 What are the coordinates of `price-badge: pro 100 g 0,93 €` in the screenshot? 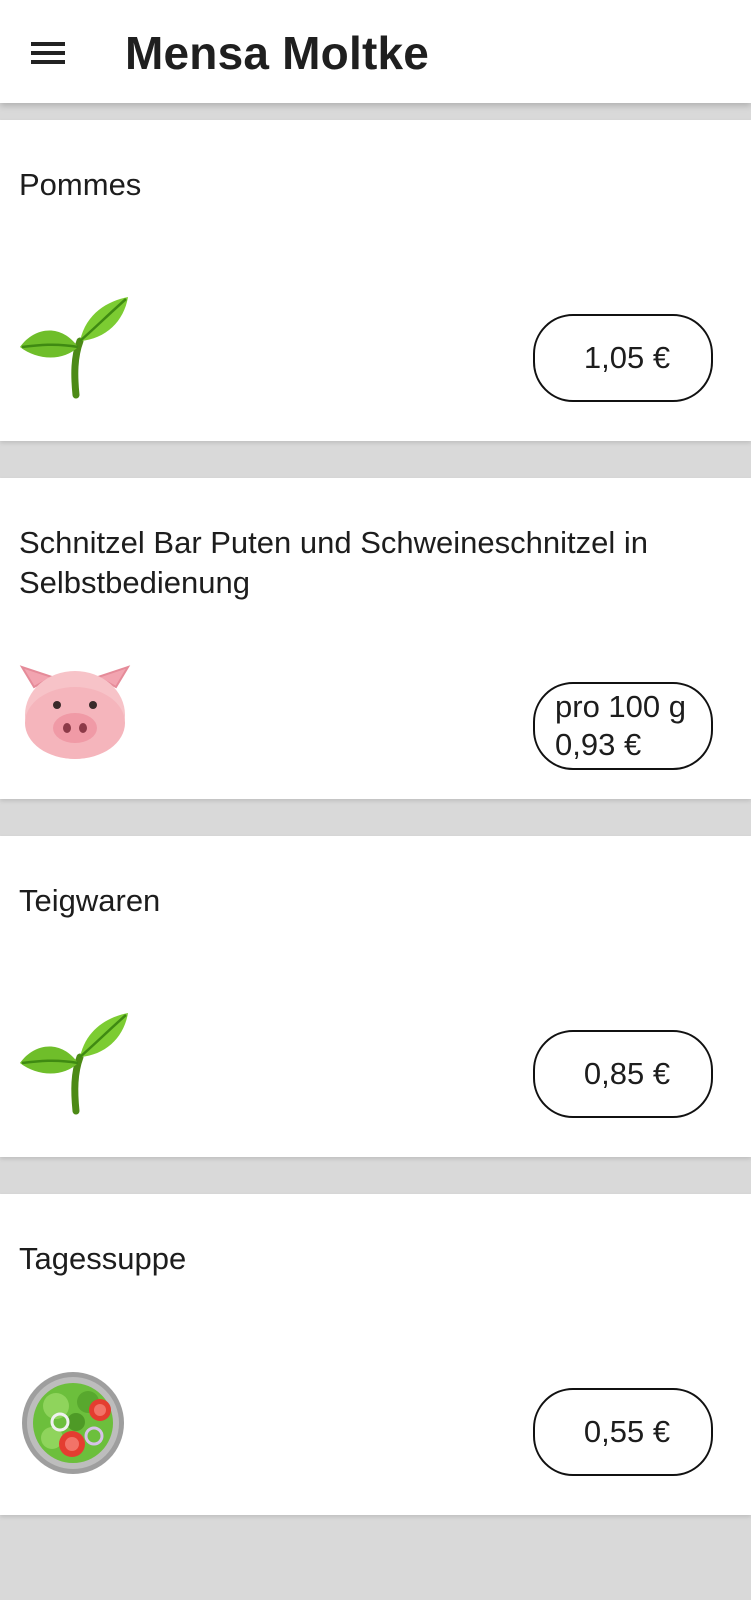 It's located at (623, 726).